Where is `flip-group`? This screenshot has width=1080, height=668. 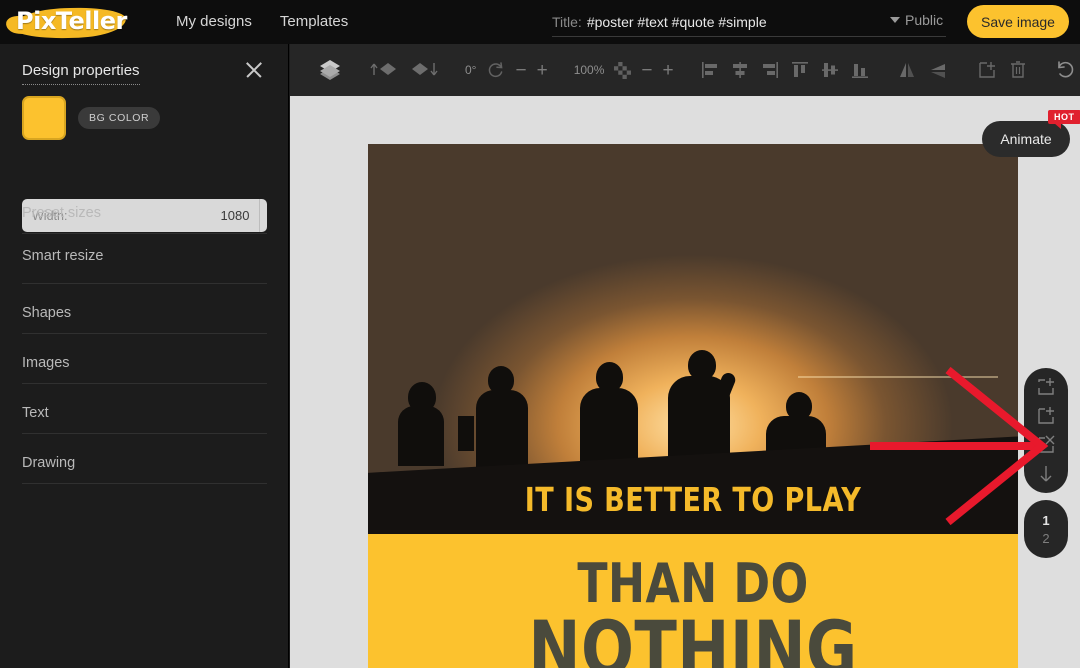 flip-group is located at coordinates (923, 70).